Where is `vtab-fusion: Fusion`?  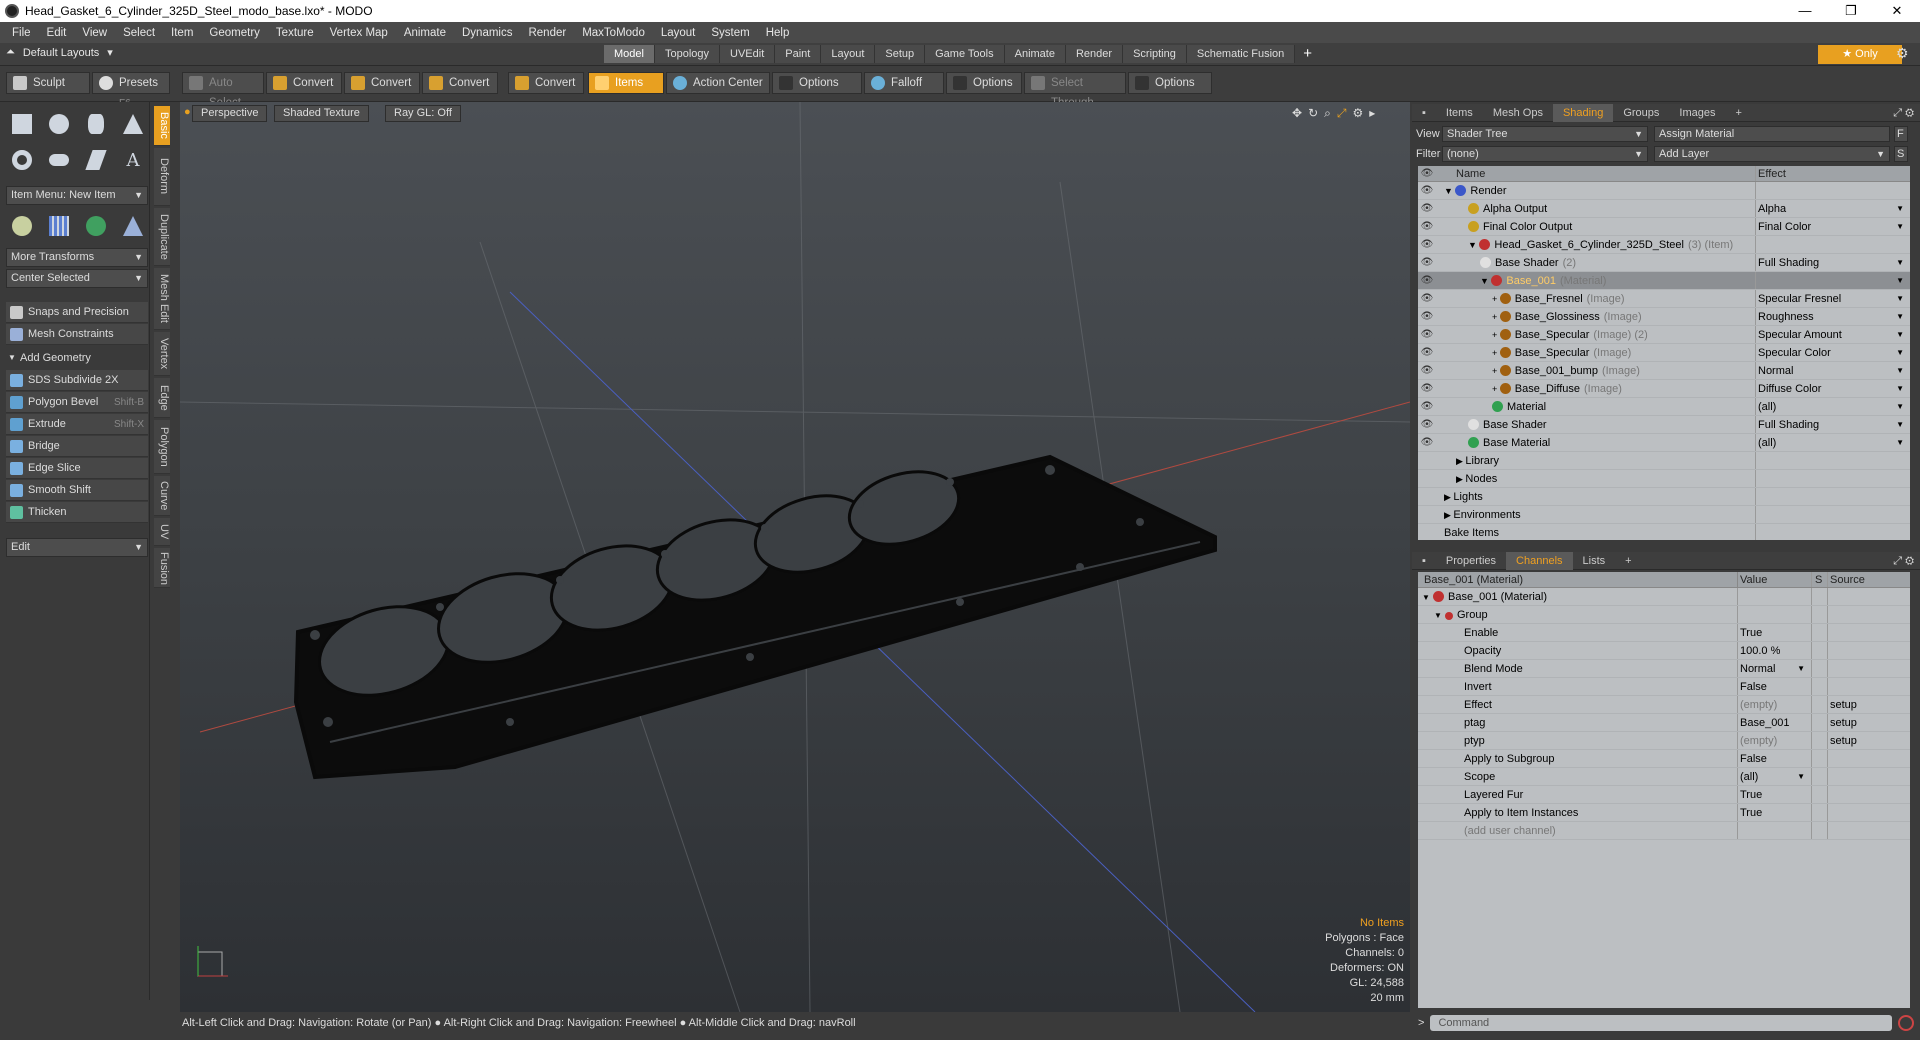 vtab-fusion: Fusion is located at coordinates (162, 568).